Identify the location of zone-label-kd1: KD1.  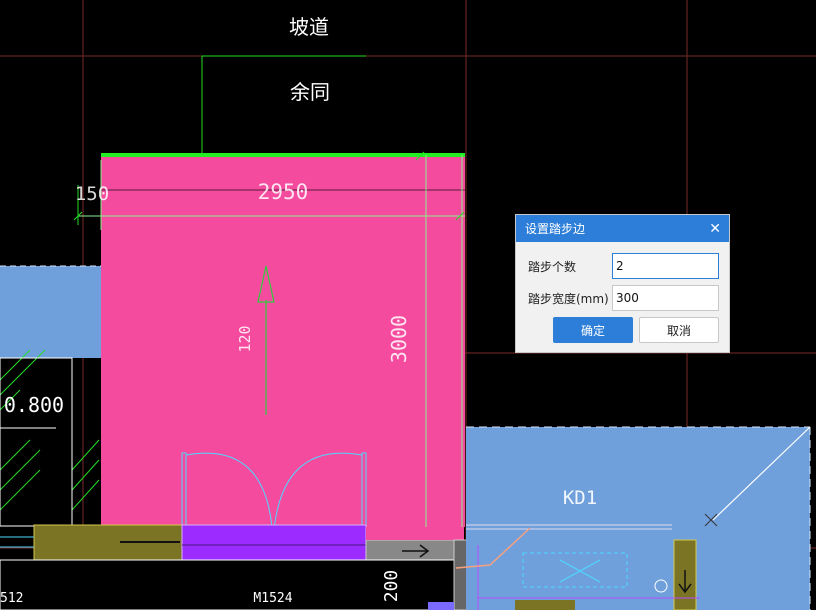
(580, 498).